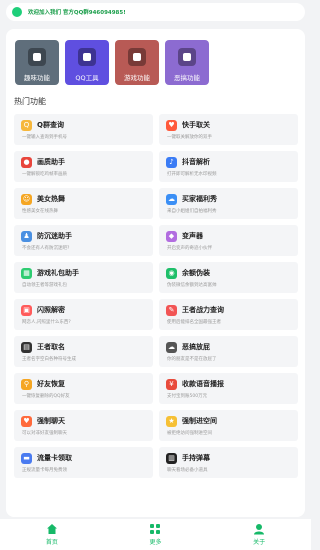 This screenshot has width=320, height=550. I want to click on feature-desc: 你的朋友是不是在放屁了, so click(192, 359).